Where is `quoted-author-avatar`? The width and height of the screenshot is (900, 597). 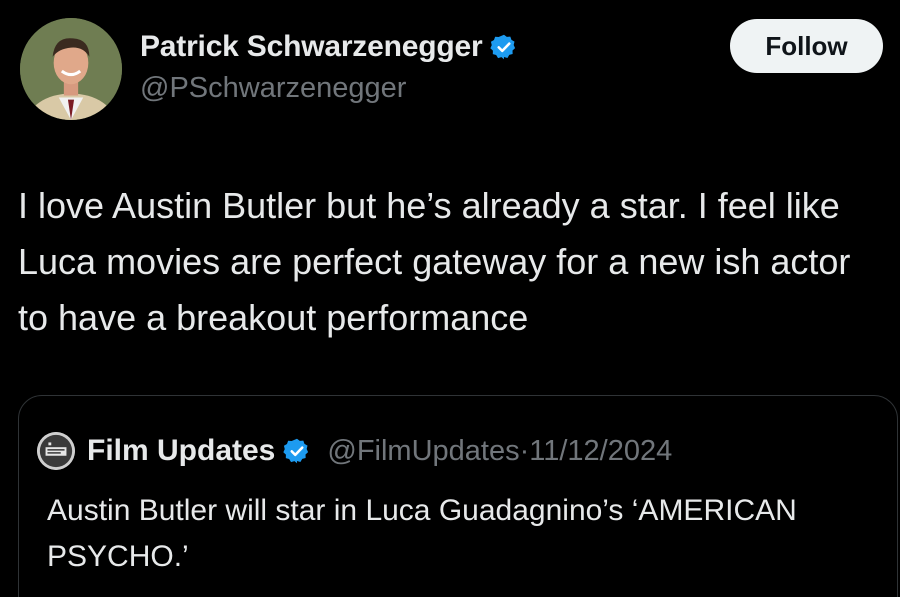 quoted-author-avatar is located at coordinates (56, 451).